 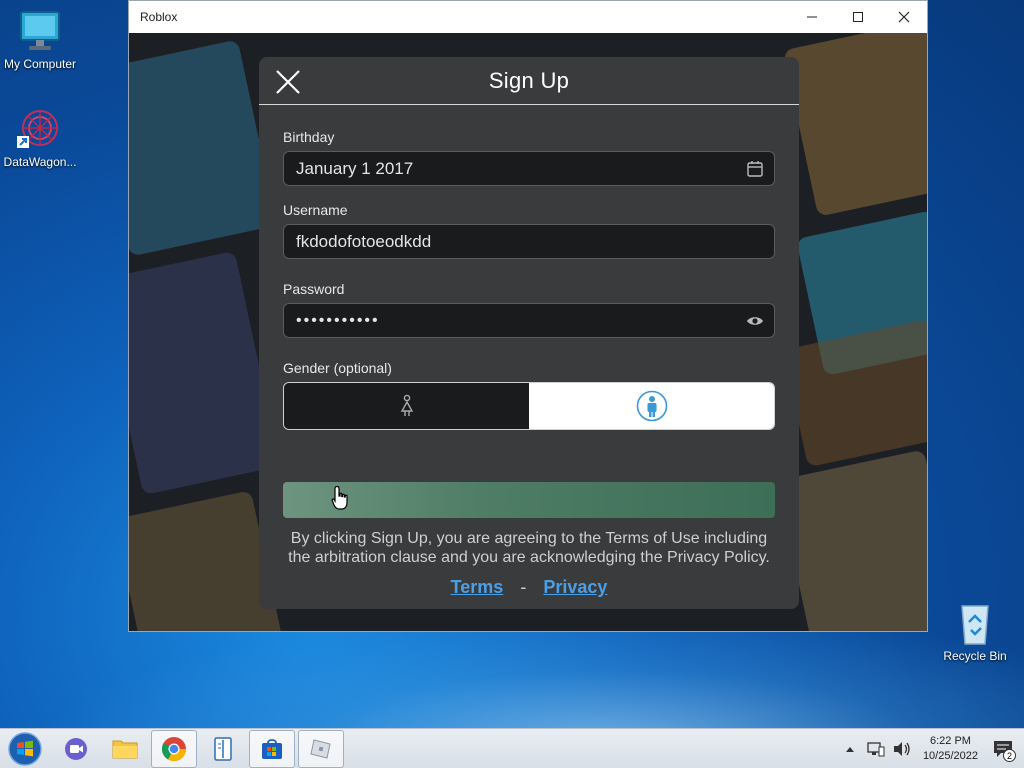 I want to click on taskbar-file-explorer, so click(x=125, y=749).